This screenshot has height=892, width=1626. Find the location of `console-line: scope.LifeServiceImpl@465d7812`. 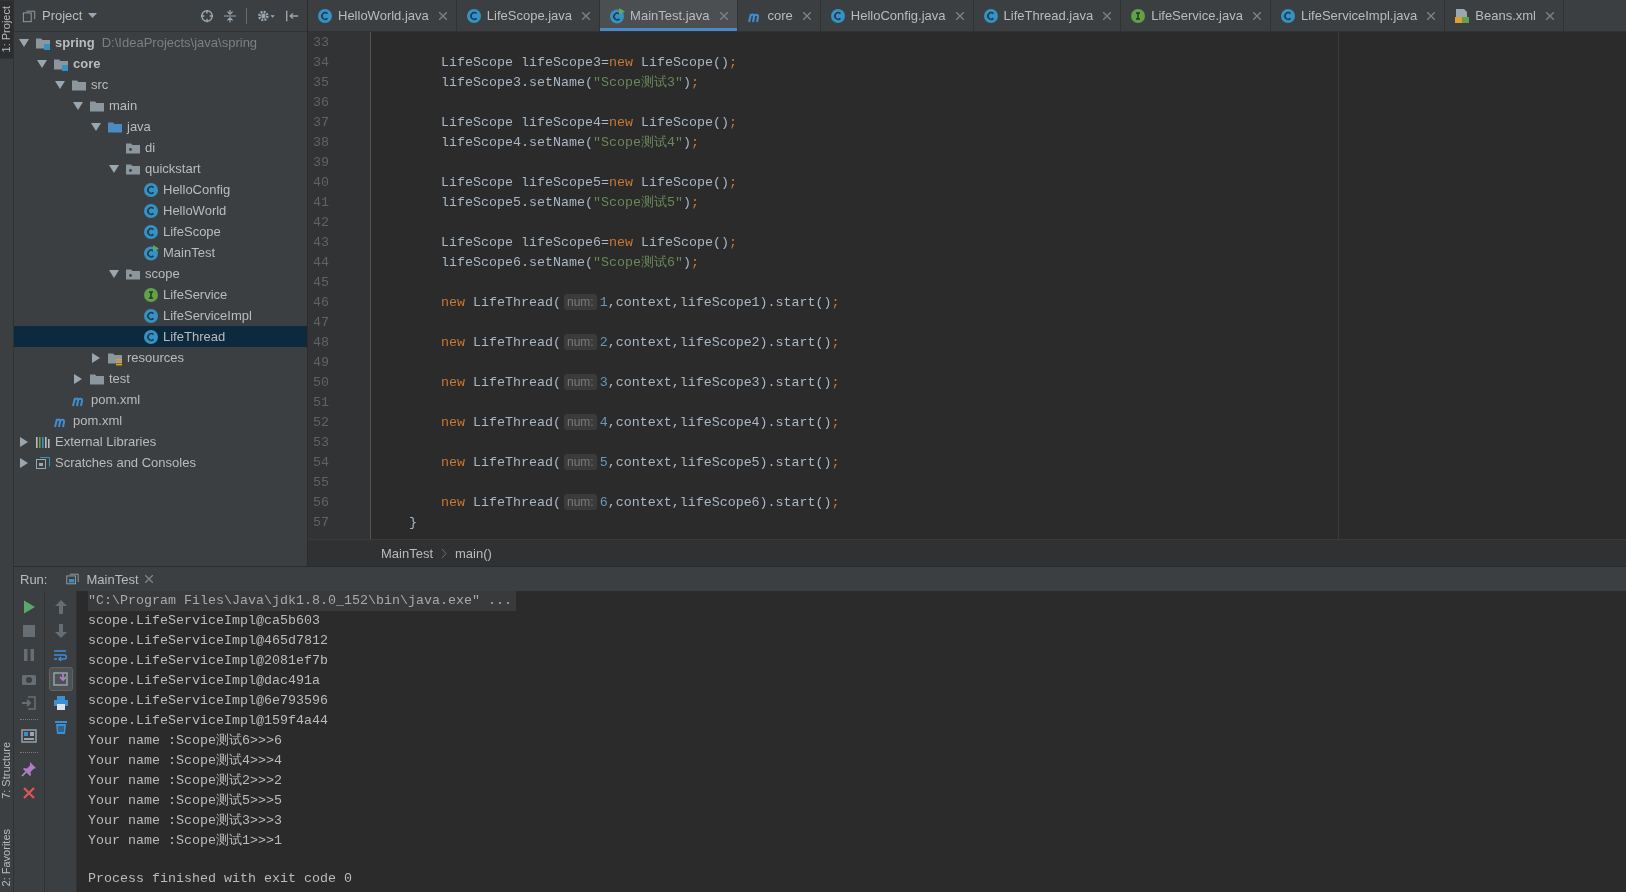

console-line: scope.LifeServiceImpl@465d7812 is located at coordinates (208, 641).